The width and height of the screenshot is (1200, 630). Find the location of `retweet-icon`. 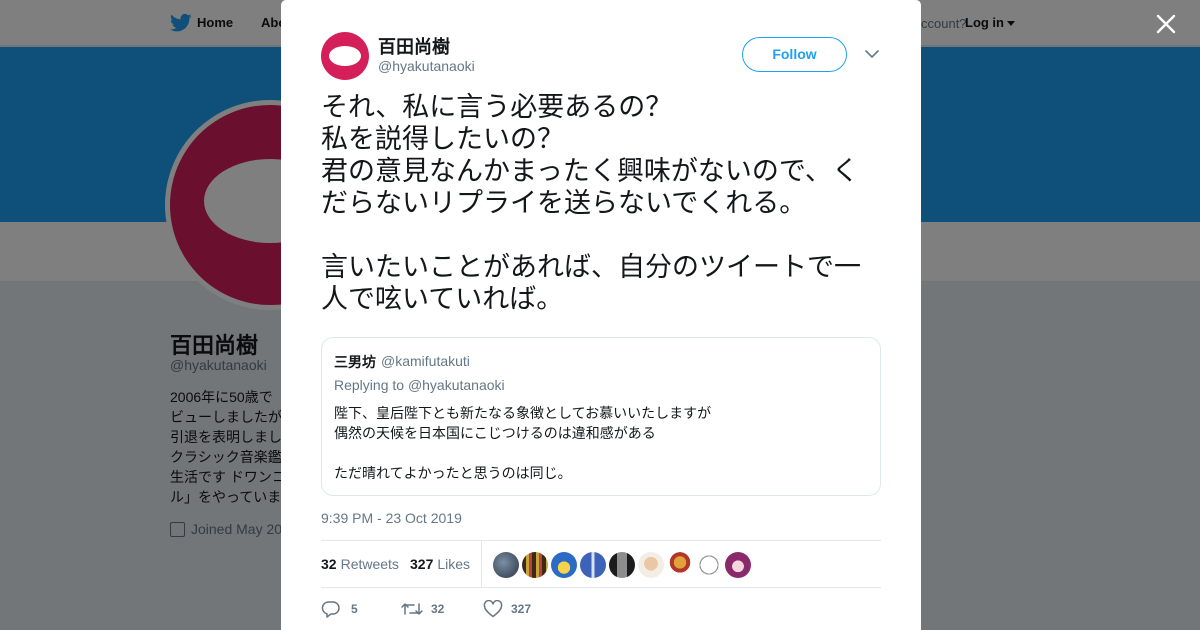

retweet-icon is located at coordinates (412, 609).